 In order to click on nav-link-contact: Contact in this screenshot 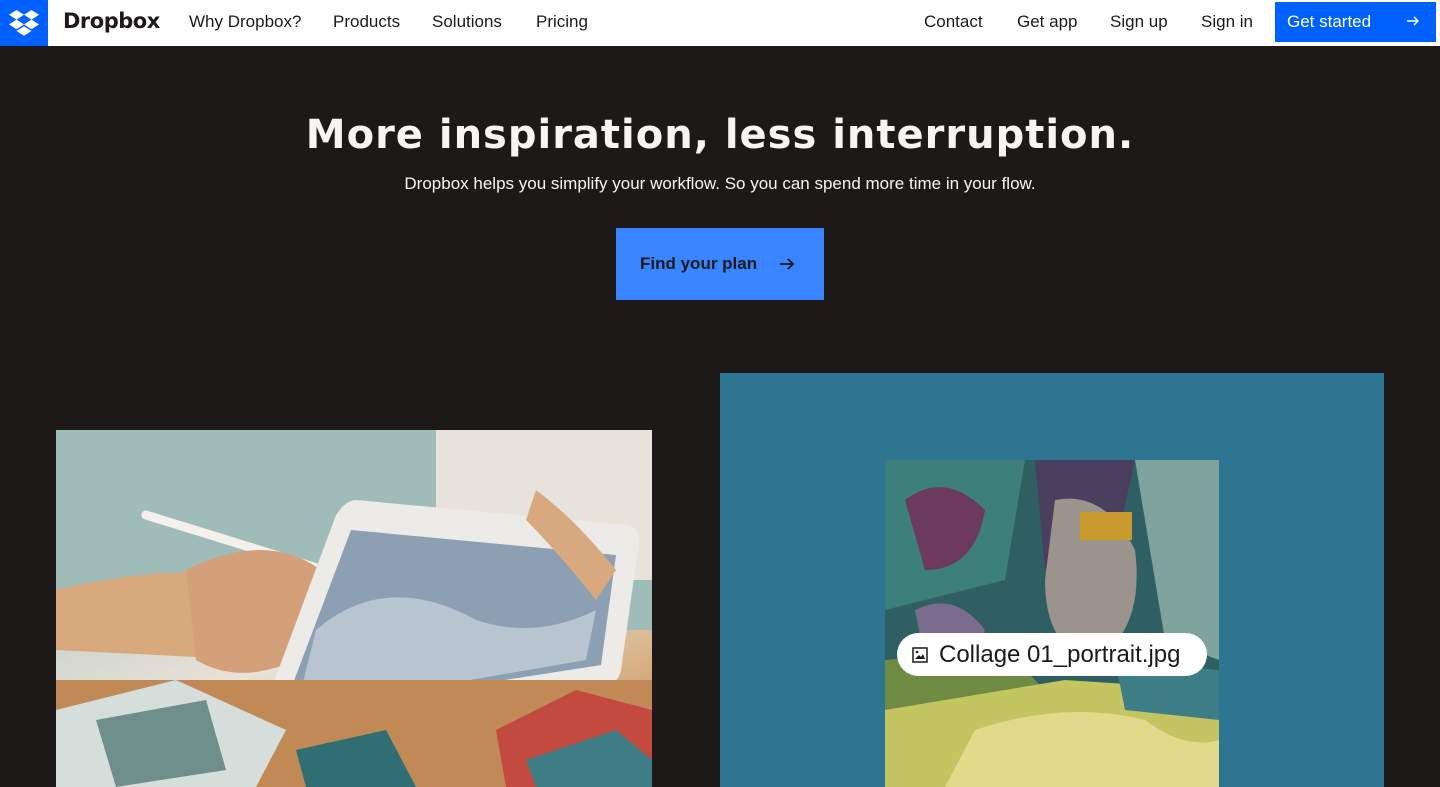, I will do `click(953, 22)`.